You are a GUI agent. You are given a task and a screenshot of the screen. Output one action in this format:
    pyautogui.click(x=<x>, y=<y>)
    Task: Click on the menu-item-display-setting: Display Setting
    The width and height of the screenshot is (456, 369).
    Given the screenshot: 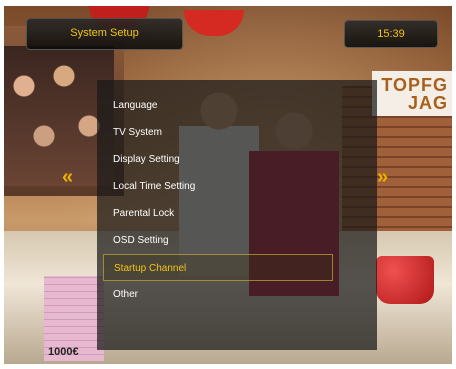 What is the action you would take?
    pyautogui.click(x=218, y=159)
    